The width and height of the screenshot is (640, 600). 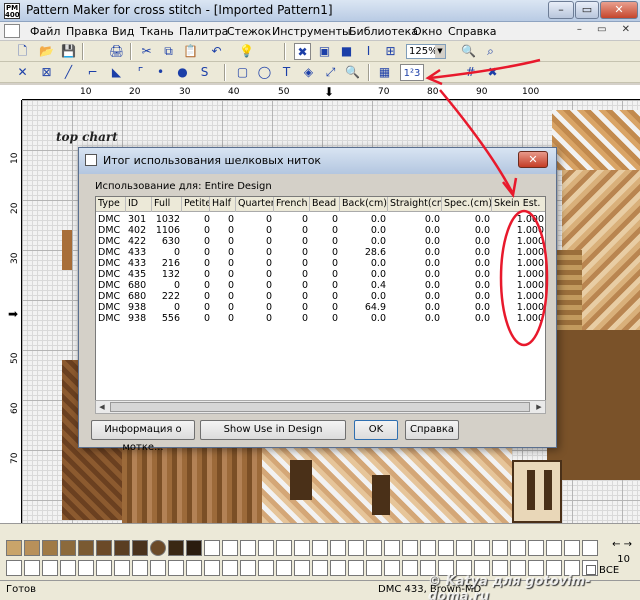 What do you see at coordinates (509, 587) in the screenshot?
I see `watermark: © Katya для gotovim-doma.ru` at bounding box center [509, 587].